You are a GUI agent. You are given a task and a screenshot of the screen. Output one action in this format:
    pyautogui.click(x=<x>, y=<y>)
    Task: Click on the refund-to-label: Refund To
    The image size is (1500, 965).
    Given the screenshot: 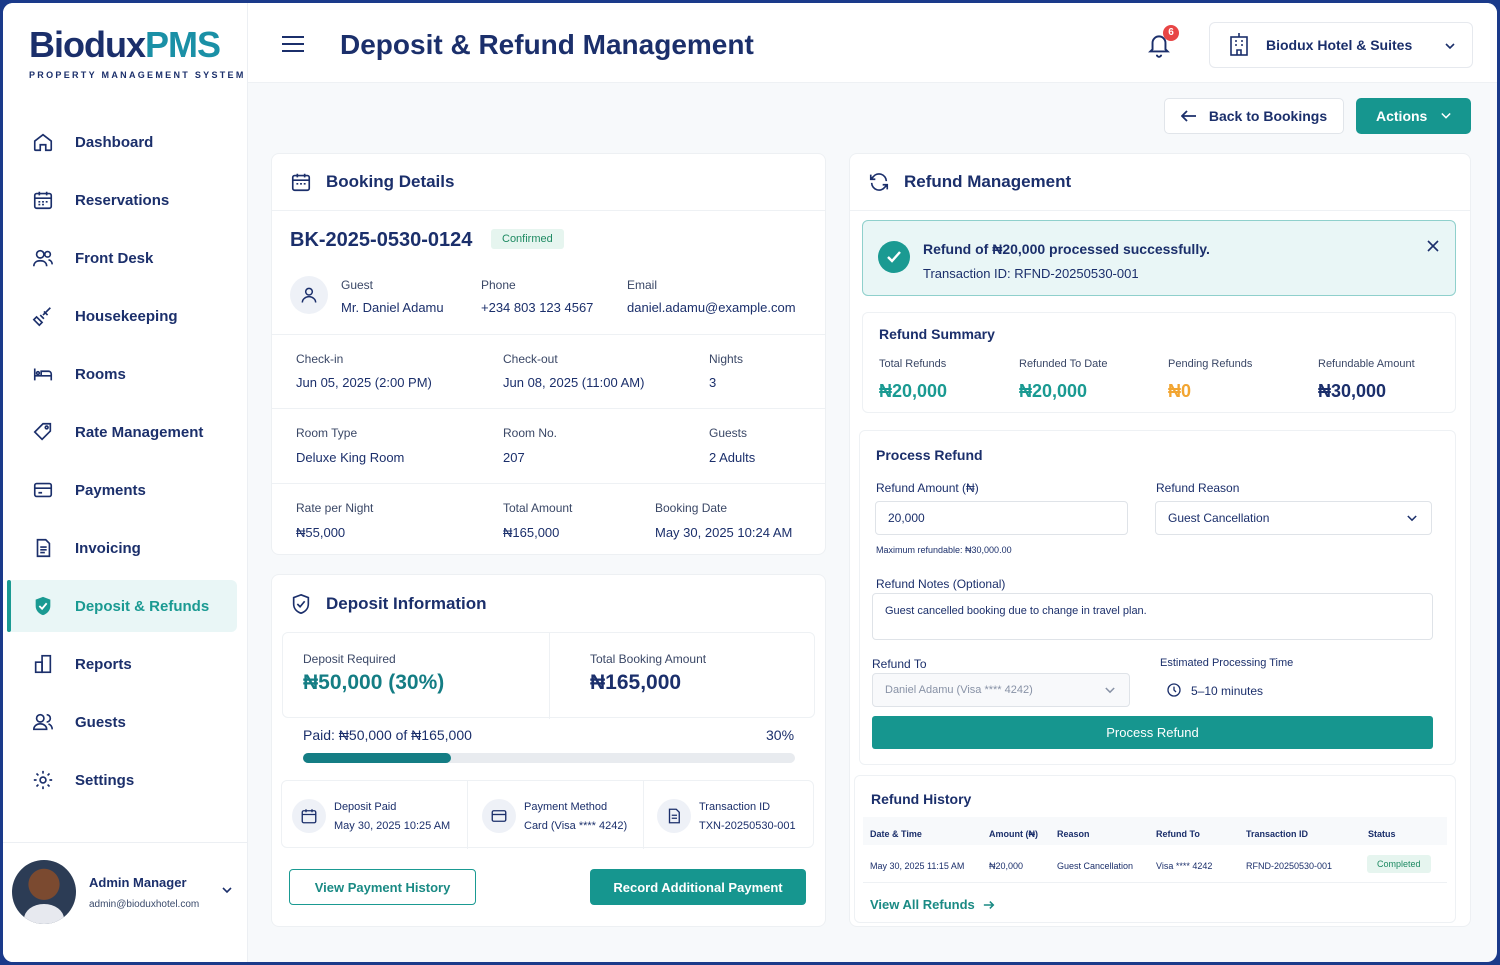 What is the action you would take?
    pyautogui.click(x=899, y=664)
    